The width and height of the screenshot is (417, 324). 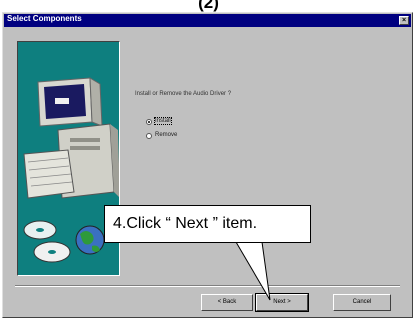 What do you see at coordinates (207, 286) in the screenshot?
I see `button-separator` at bounding box center [207, 286].